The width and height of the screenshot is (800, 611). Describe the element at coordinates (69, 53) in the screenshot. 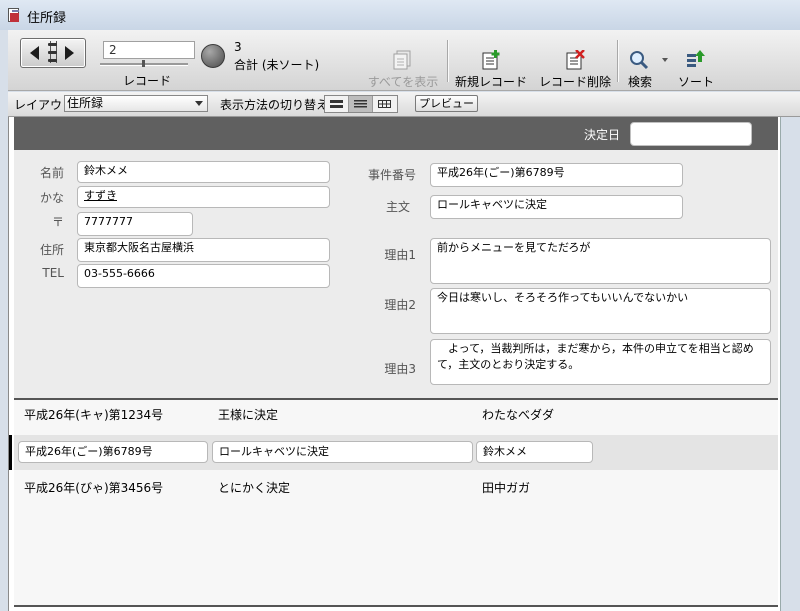

I see `next-record-icon` at that location.